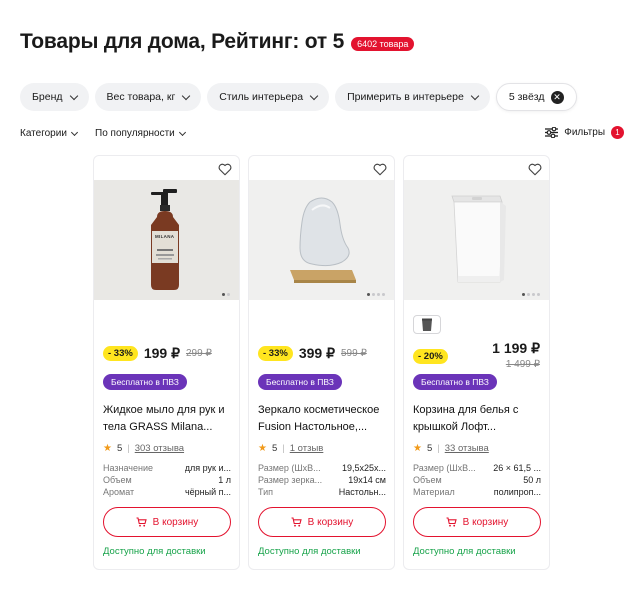 This screenshot has height=600, width=644. What do you see at coordinates (467, 448) in the screenshot?
I see `reviews-link: 33 отзыва` at bounding box center [467, 448].